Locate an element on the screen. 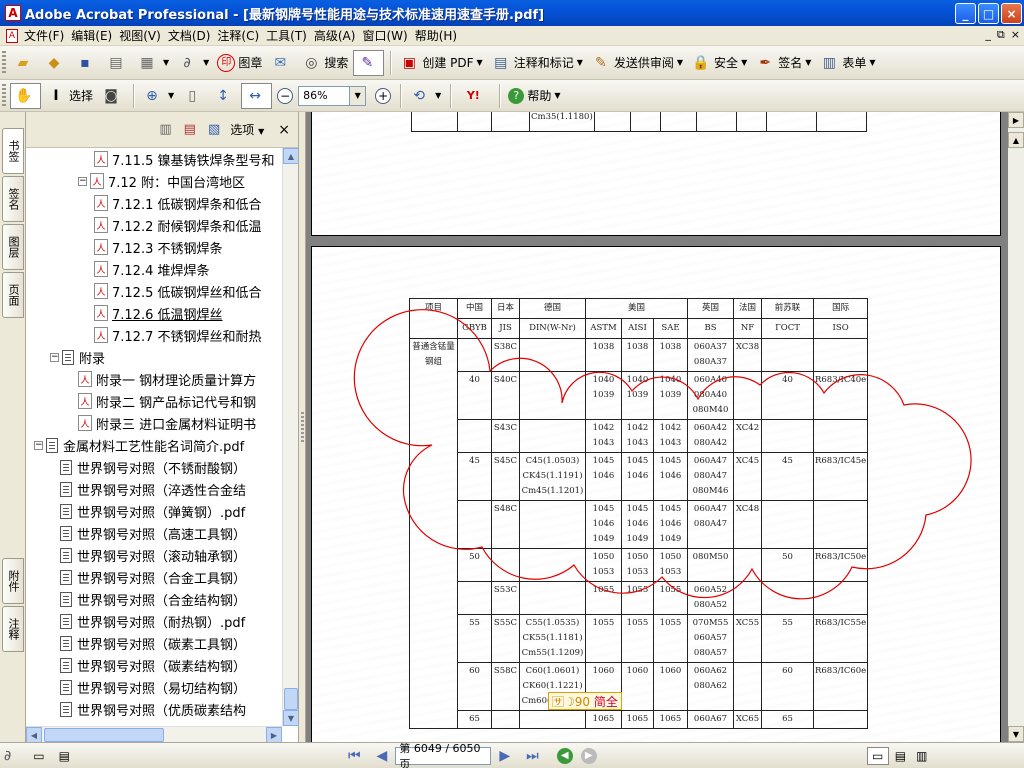  menu-window: 窗口(W) is located at coordinates (388, 35).